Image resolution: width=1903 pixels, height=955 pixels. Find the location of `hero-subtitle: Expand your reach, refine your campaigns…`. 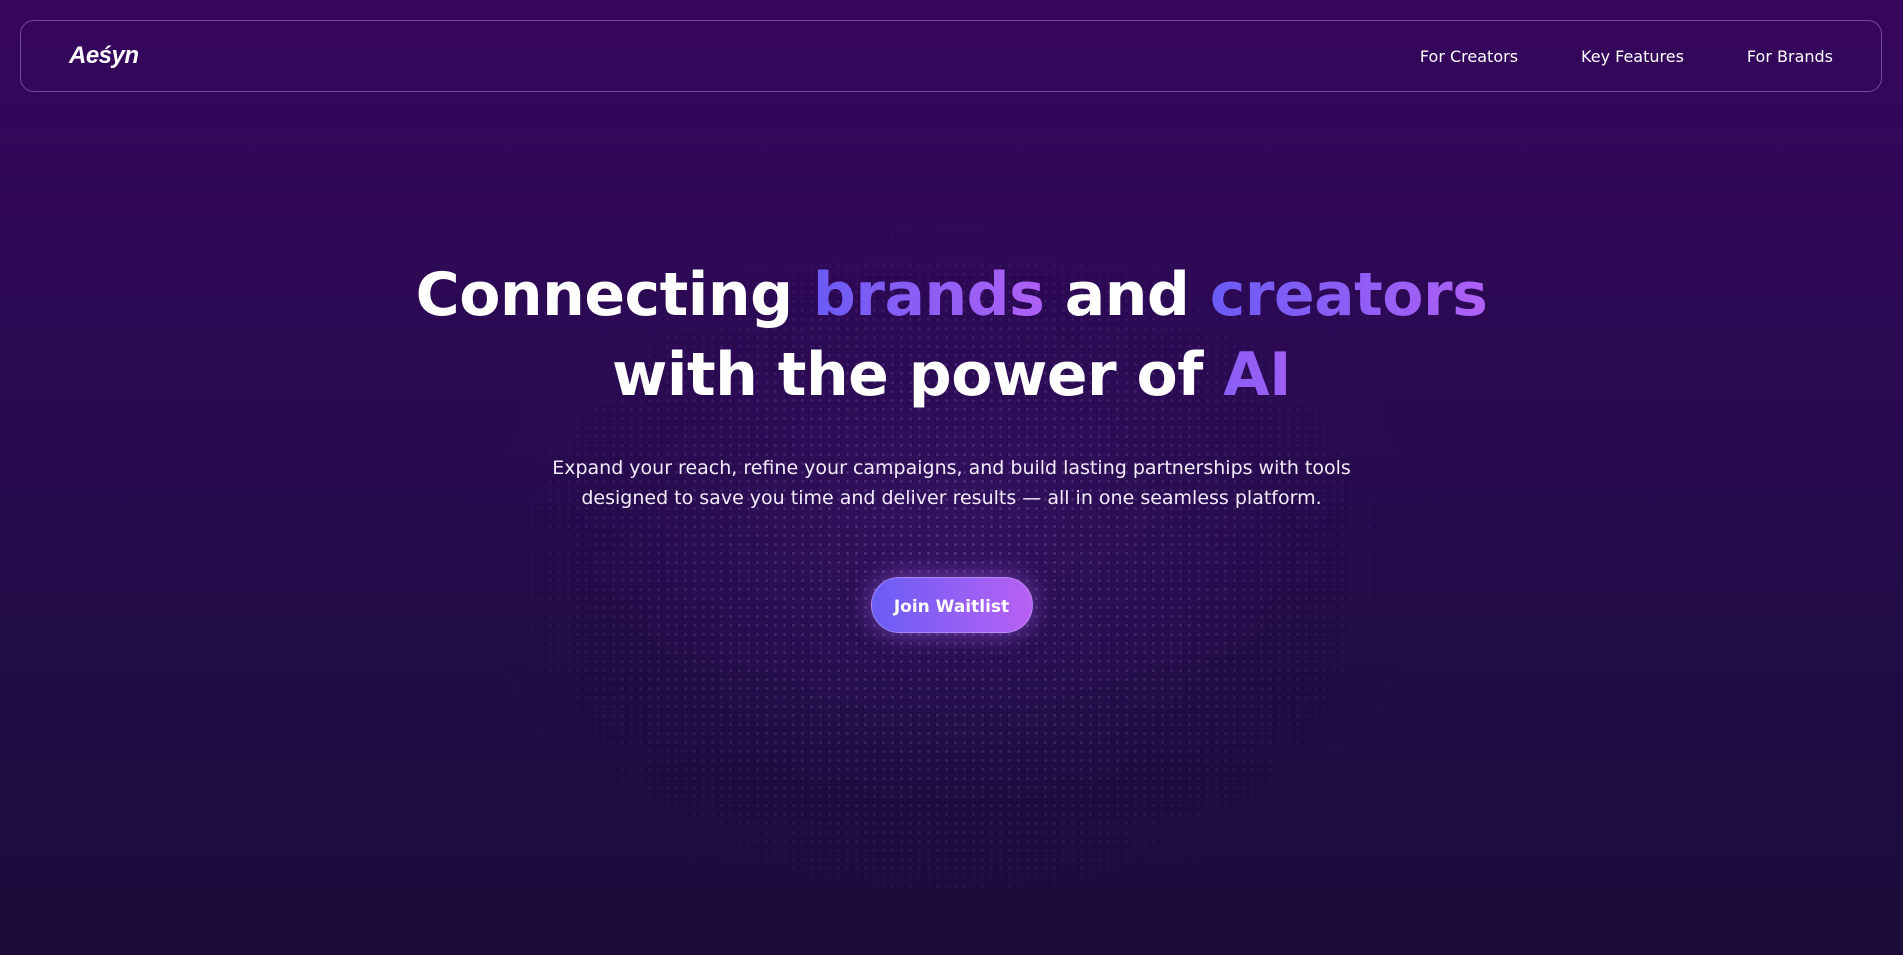

hero-subtitle: Expand your reach, refine your campaigns… is located at coordinates (951, 483).